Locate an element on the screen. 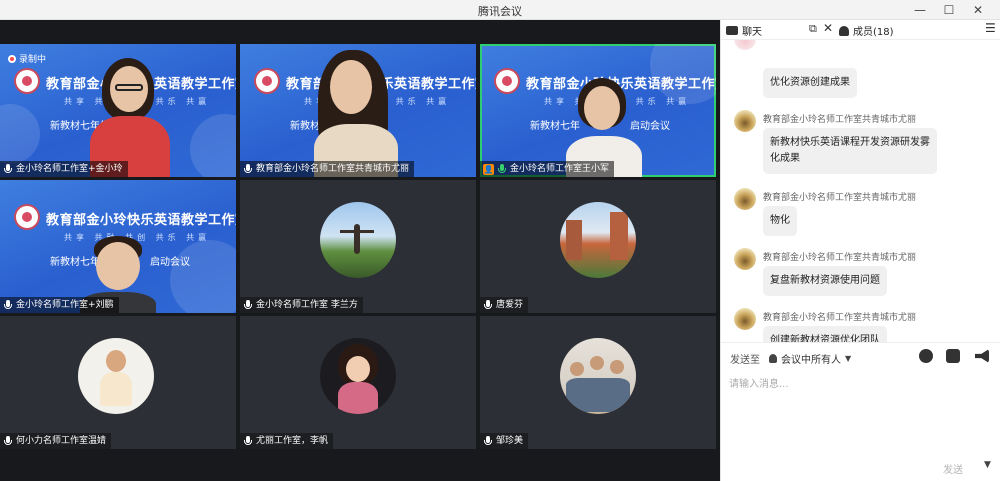  participant-name-tag: 金小玲名师工作室+刘鹏 is located at coordinates (59, 305).